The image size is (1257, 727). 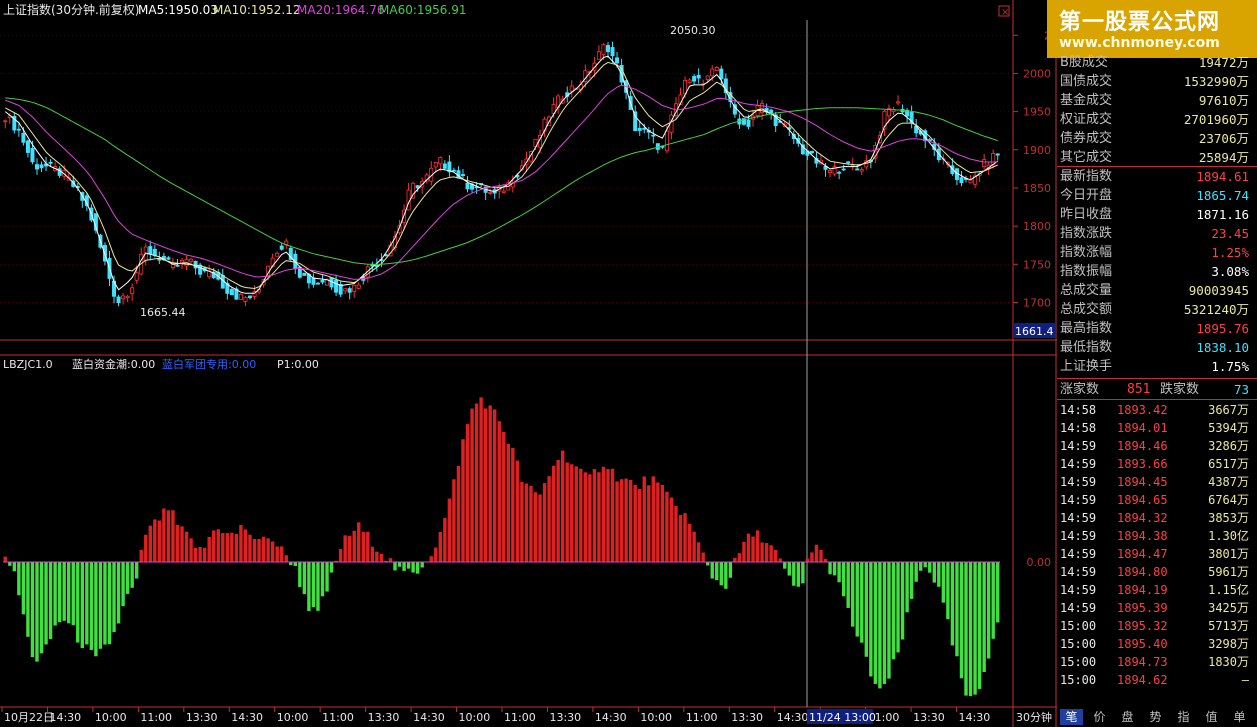 What do you see at coordinates (1039, 562) in the screenshot?
I see `indicator-tick-label: 0.00` at bounding box center [1039, 562].